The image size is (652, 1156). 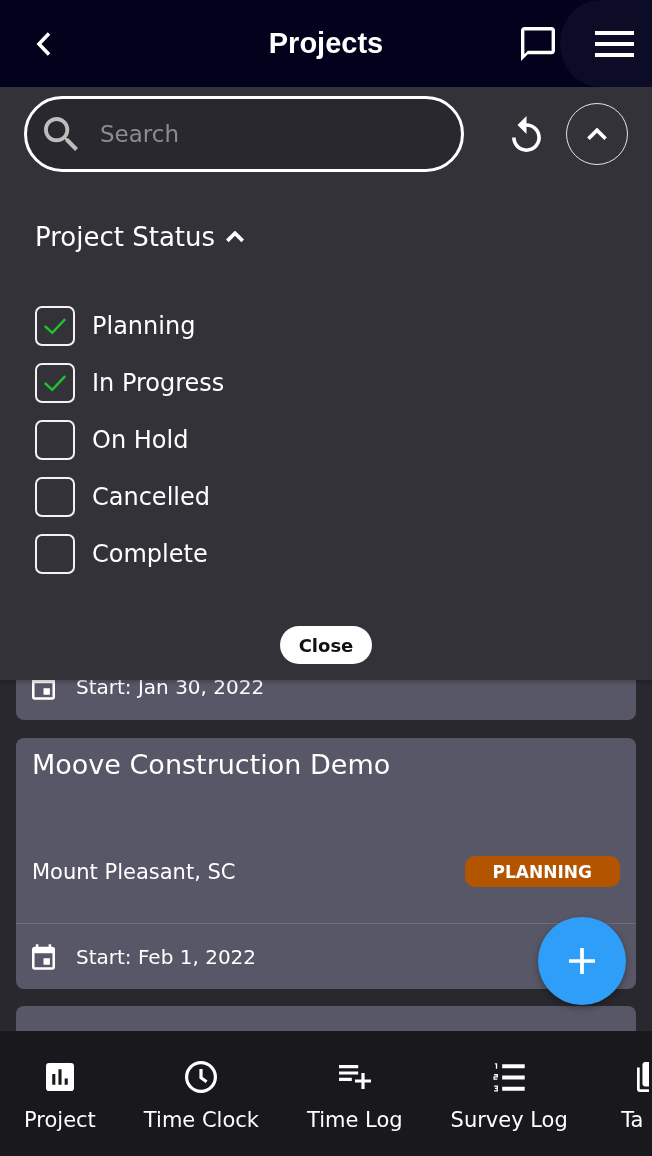 I want to click on project-title: Moove Construction Demo, so click(x=212, y=765).